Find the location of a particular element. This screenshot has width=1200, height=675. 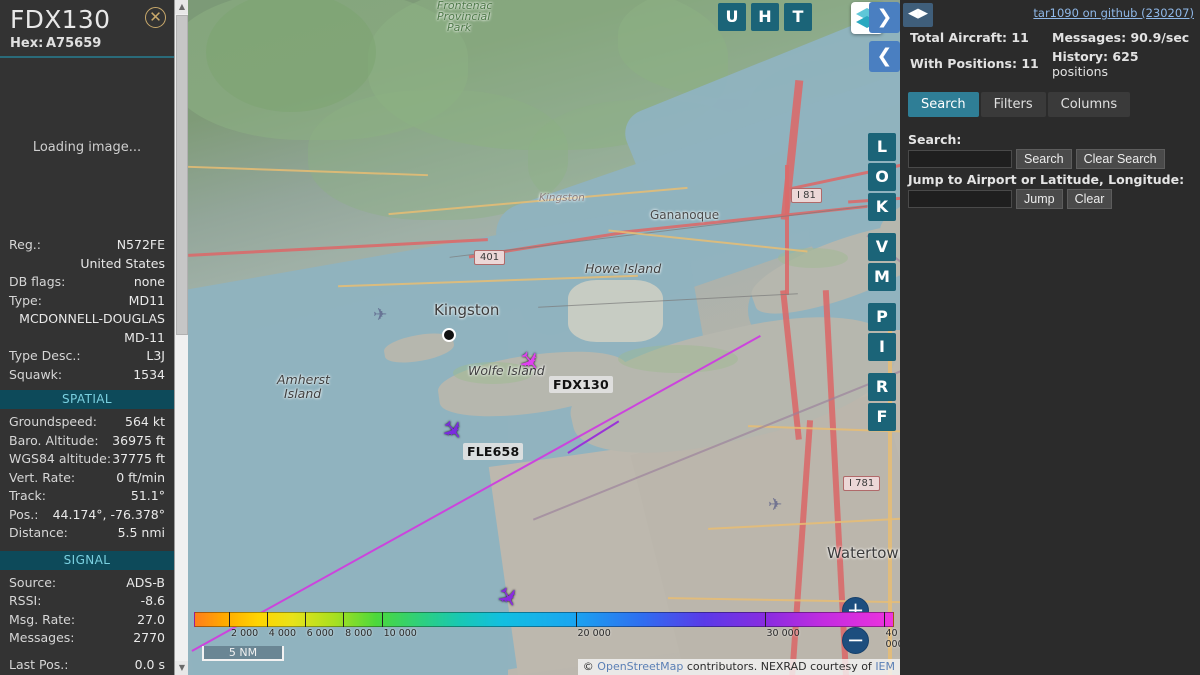

db-info-value: L3J is located at coordinates (155, 355).